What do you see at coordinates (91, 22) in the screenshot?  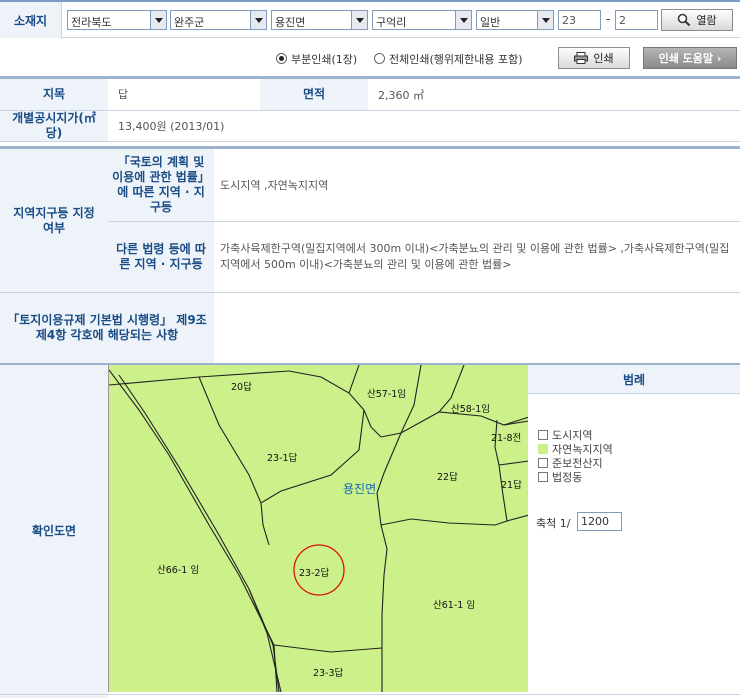 I see `province-value: 전라북도` at bounding box center [91, 22].